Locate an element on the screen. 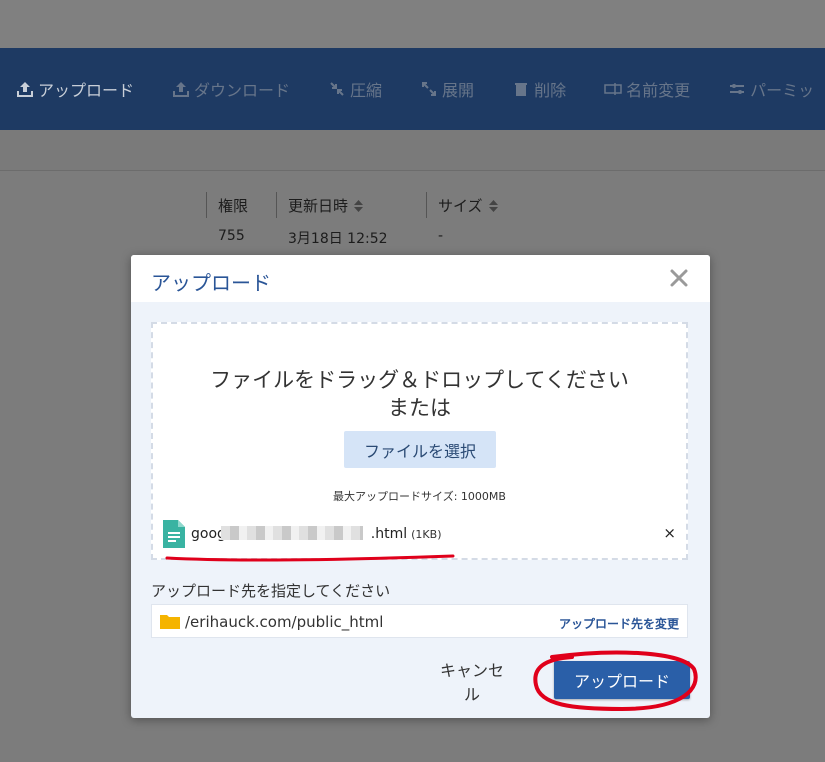  permission-icon is located at coordinates (737, 89).